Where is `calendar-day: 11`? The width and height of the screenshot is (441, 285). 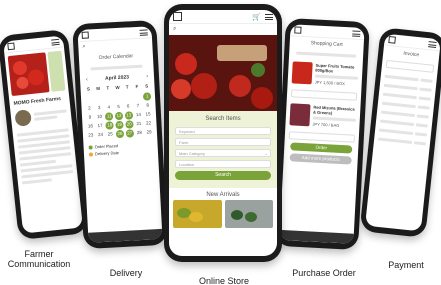 calendar-day: 11 is located at coordinates (109, 116).